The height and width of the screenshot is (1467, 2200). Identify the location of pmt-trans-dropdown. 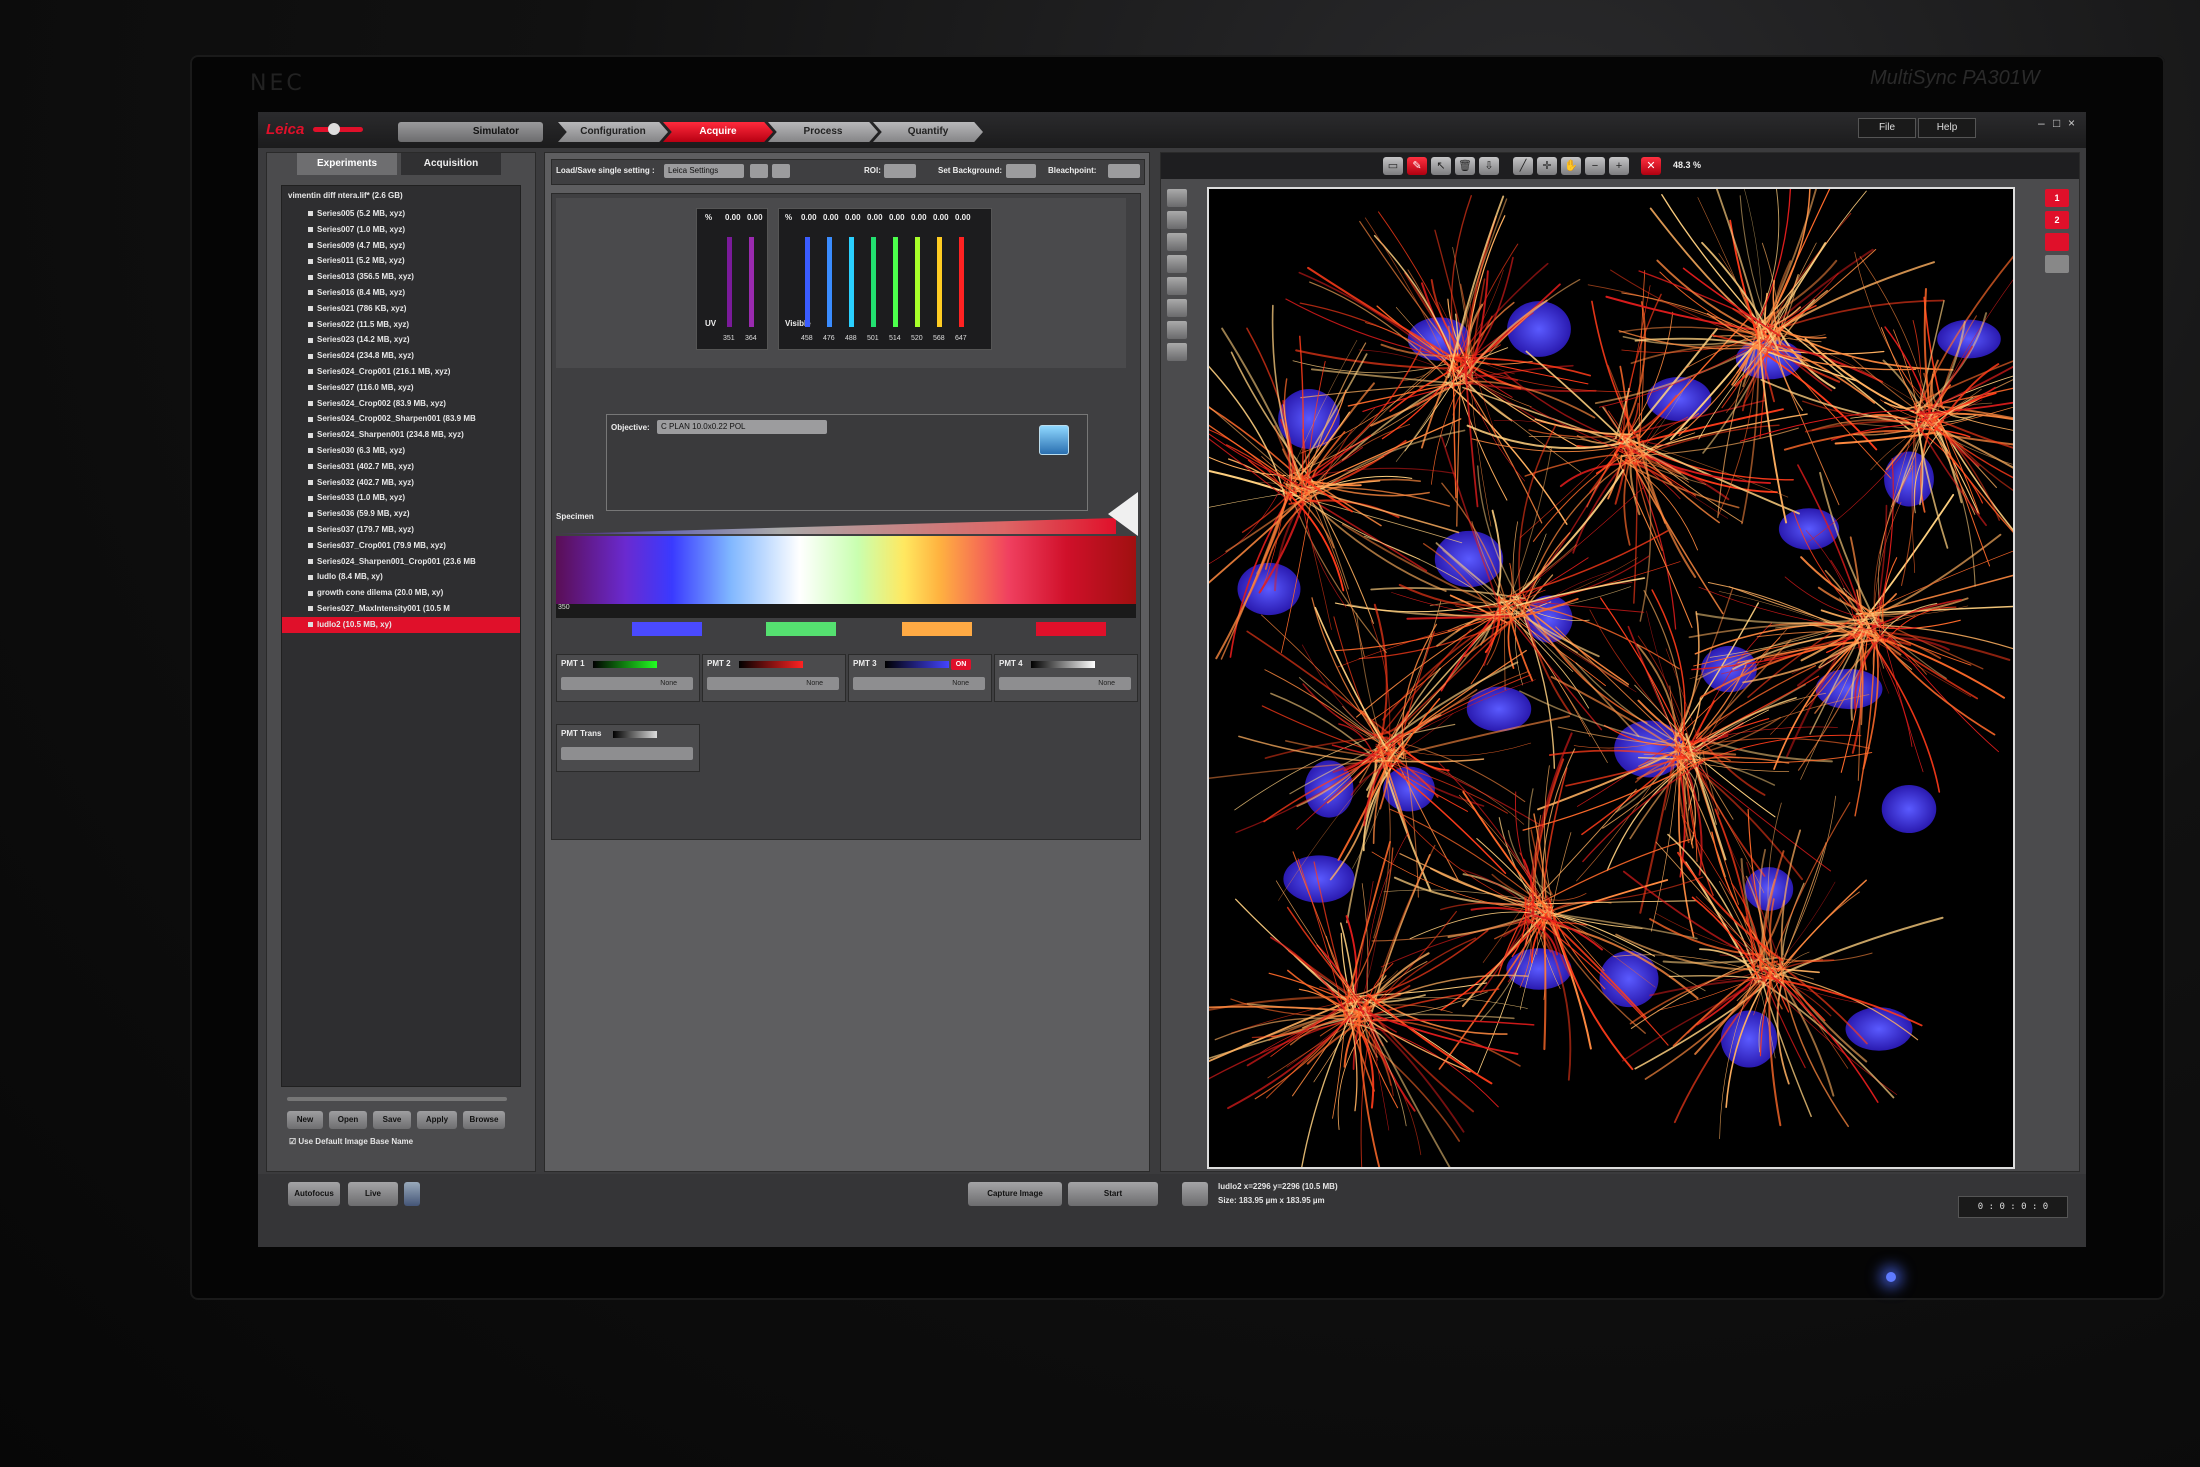
(627, 753).